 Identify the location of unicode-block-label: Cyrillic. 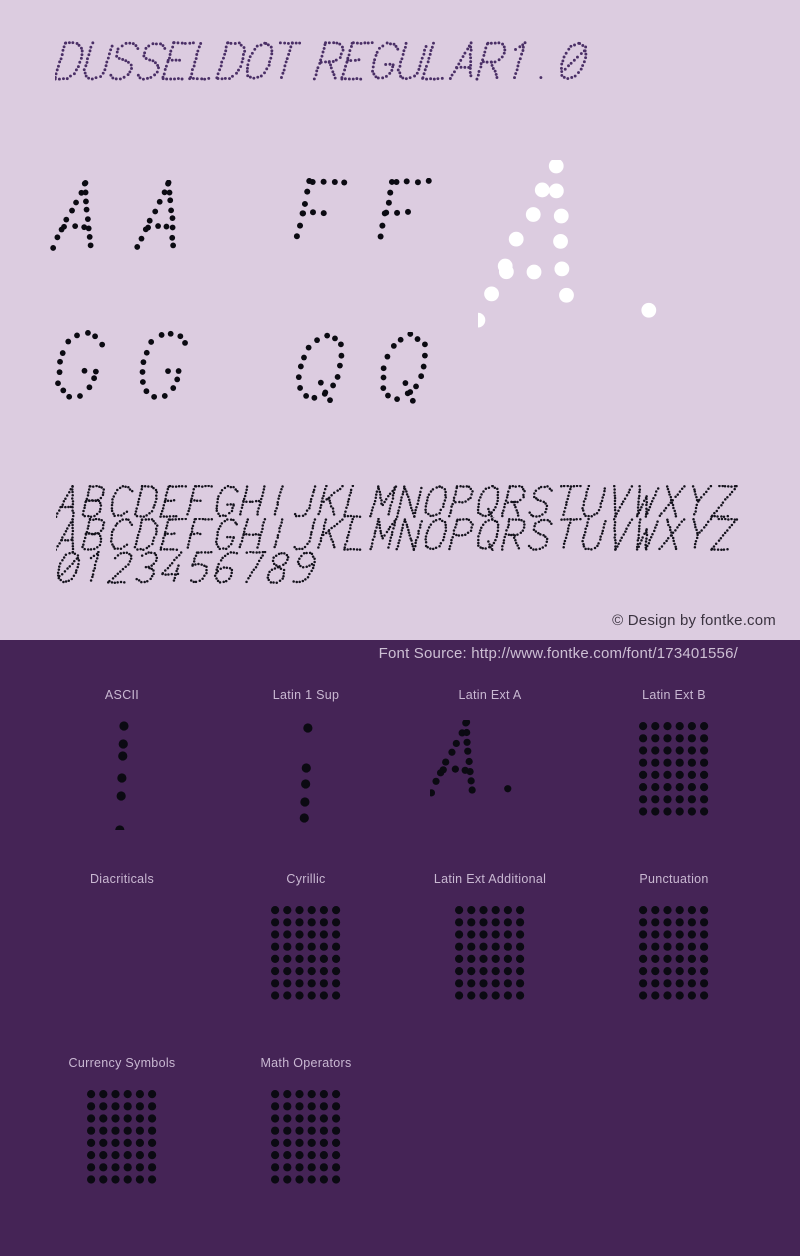
(306, 879).